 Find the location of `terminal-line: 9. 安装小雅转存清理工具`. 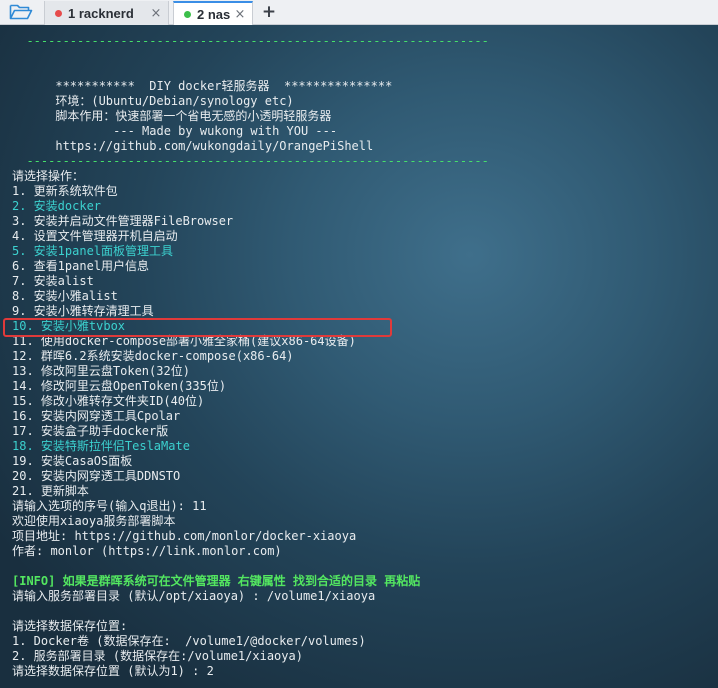

terminal-line: 9. 安装小雅转存清理工具 is located at coordinates (83, 311).